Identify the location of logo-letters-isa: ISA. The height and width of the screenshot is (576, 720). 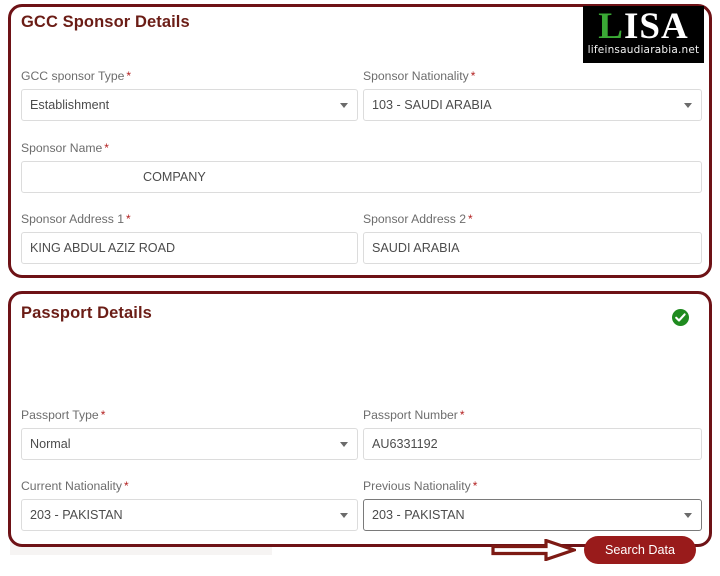
(656, 26).